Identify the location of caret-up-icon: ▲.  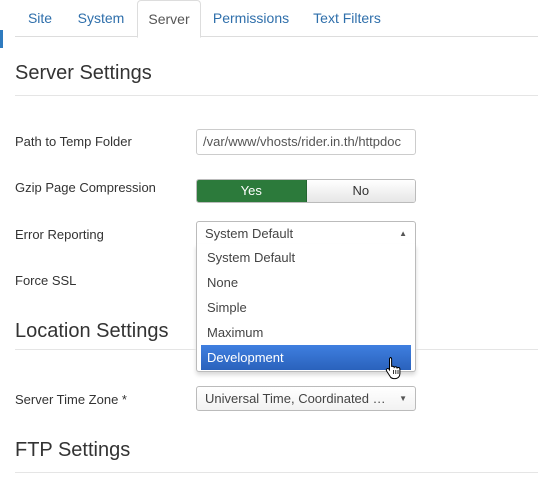
(403, 233).